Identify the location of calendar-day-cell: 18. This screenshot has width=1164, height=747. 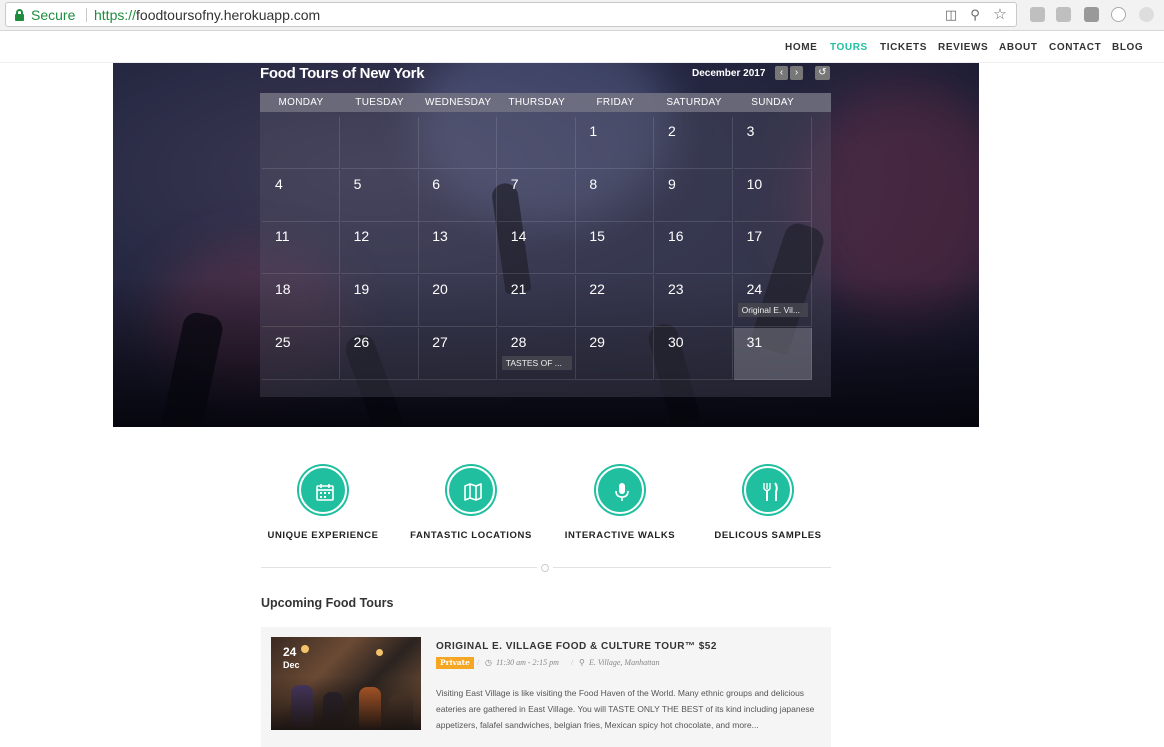
(301, 301).